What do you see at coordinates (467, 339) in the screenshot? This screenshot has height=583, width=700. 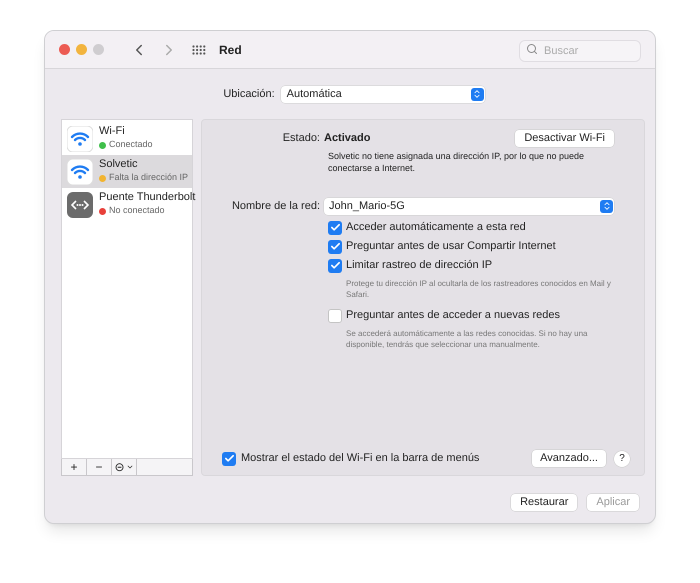 I see `option-note: Se accederá automáticamente a las redes conocidas. Si no hay una disponible, tendrás que seleccionar una manualmente.` at bounding box center [467, 339].